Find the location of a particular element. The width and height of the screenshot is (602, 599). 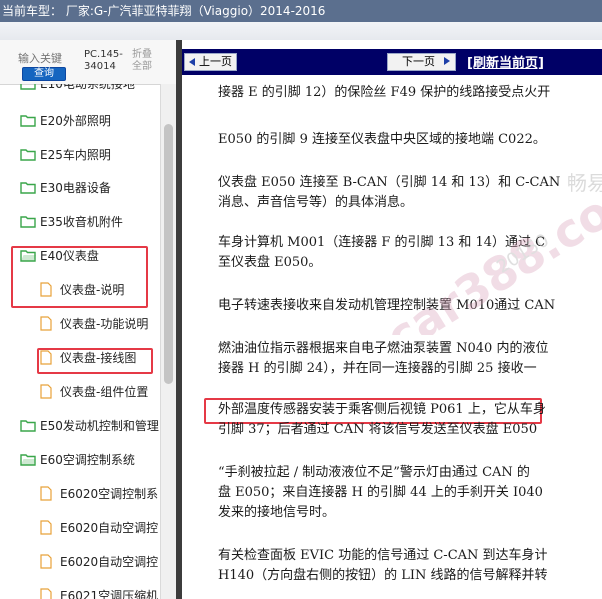

search-input is located at coordinates (43, 58).